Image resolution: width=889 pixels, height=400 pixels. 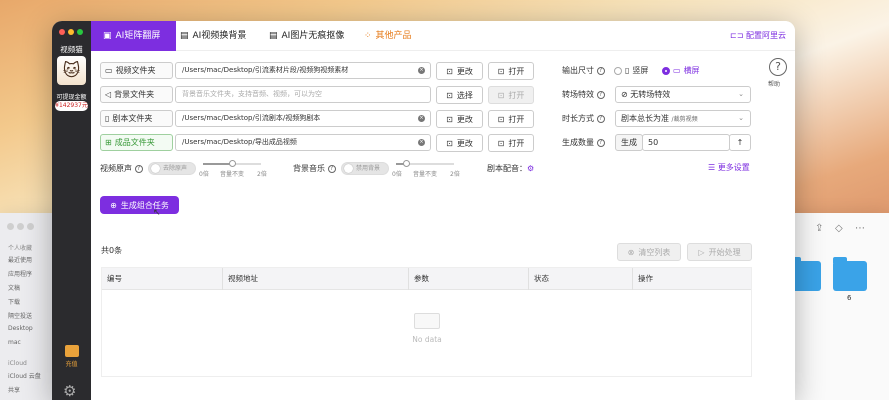 What do you see at coordinates (583, 118) in the screenshot?
I see `duration-mode-label: 时长方式 ?` at bounding box center [583, 118].